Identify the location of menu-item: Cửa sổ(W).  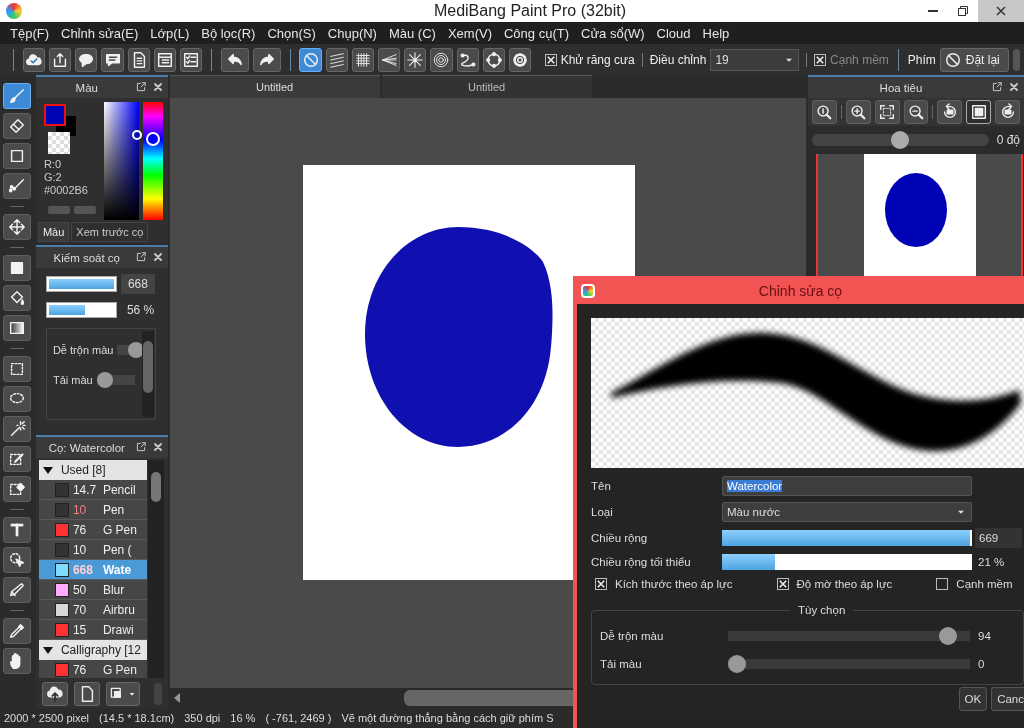
(613, 33).